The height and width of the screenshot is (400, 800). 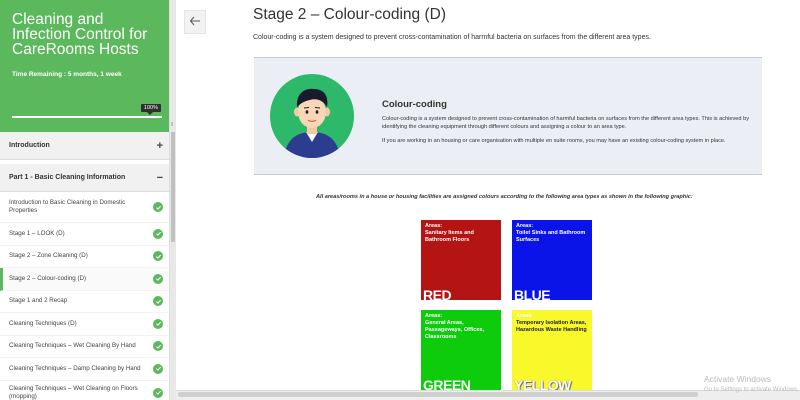 What do you see at coordinates (67, 74) in the screenshot?
I see `time-remaining: Time Remaining : 5 months, 1 week` at bounding box center [67, 74].